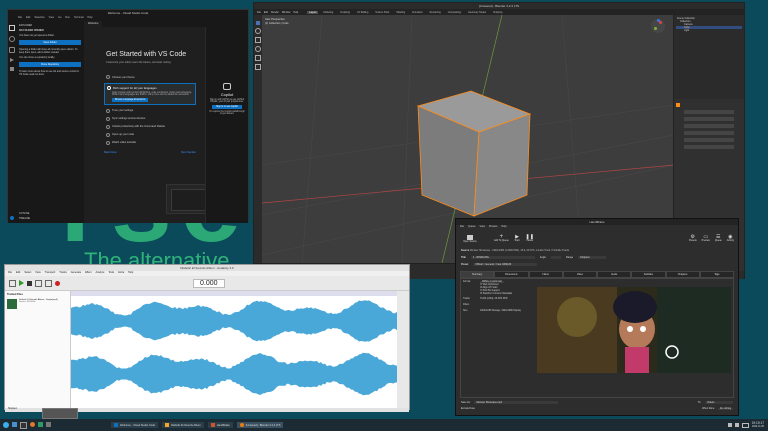 This screenshot has height=431, width=768. I want to click on stop-button, so click(29, 283).